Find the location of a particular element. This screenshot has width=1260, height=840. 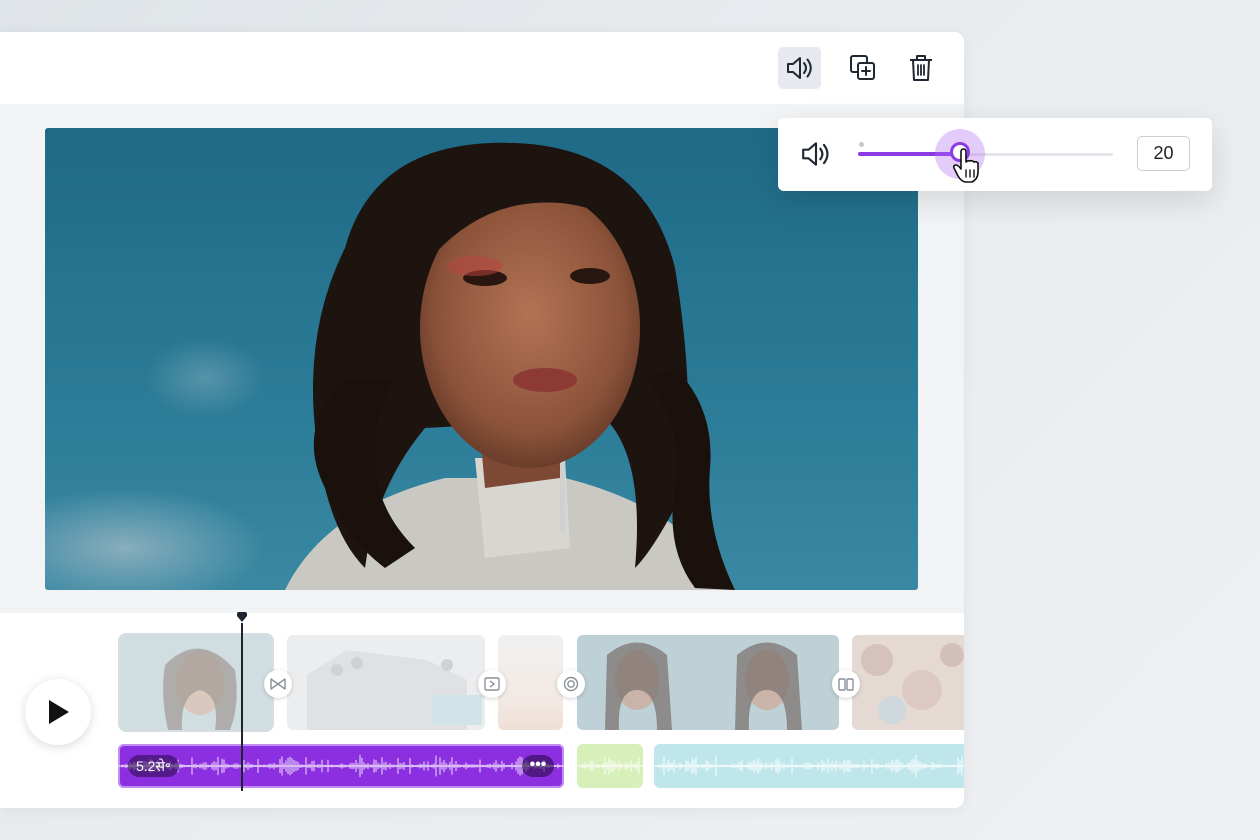

duplicate-page-icon is located at coordinates (862, 67).